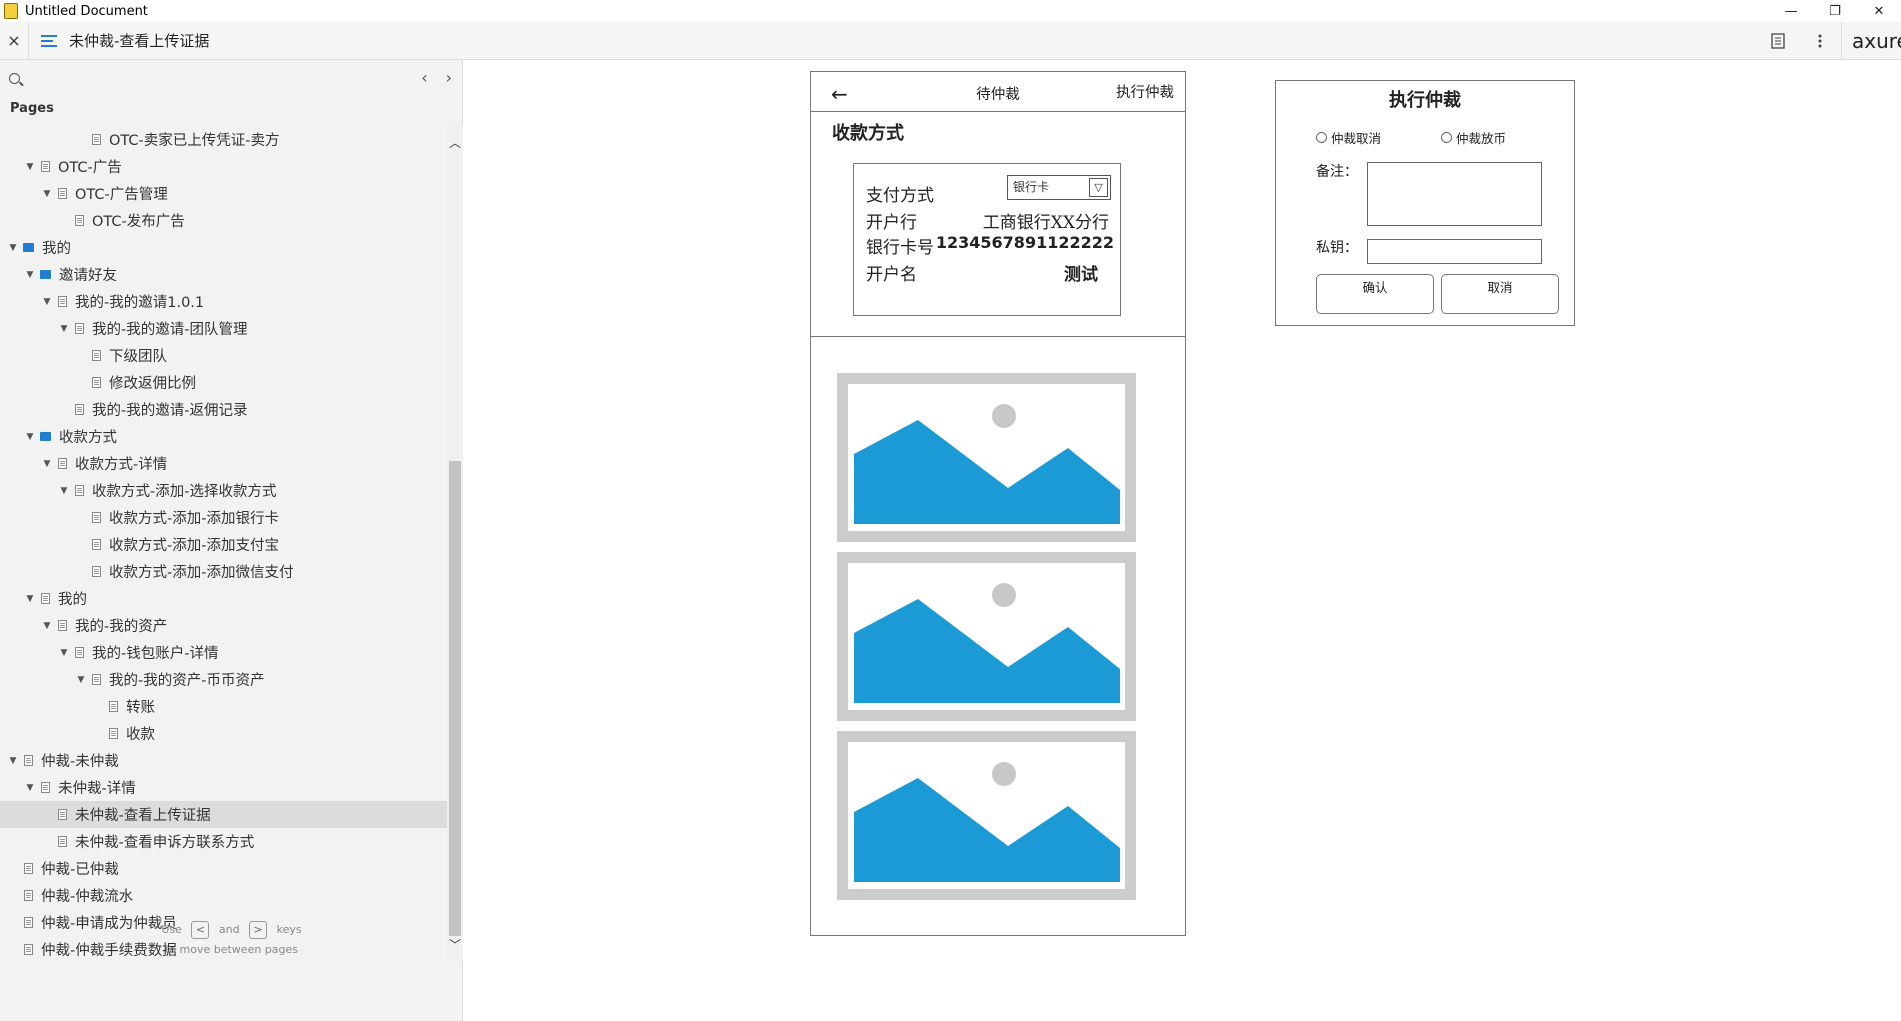  What do you see at coordinates (11, 11) in the screenshot?
I see `app-icon` at bounding box center [11, 11].